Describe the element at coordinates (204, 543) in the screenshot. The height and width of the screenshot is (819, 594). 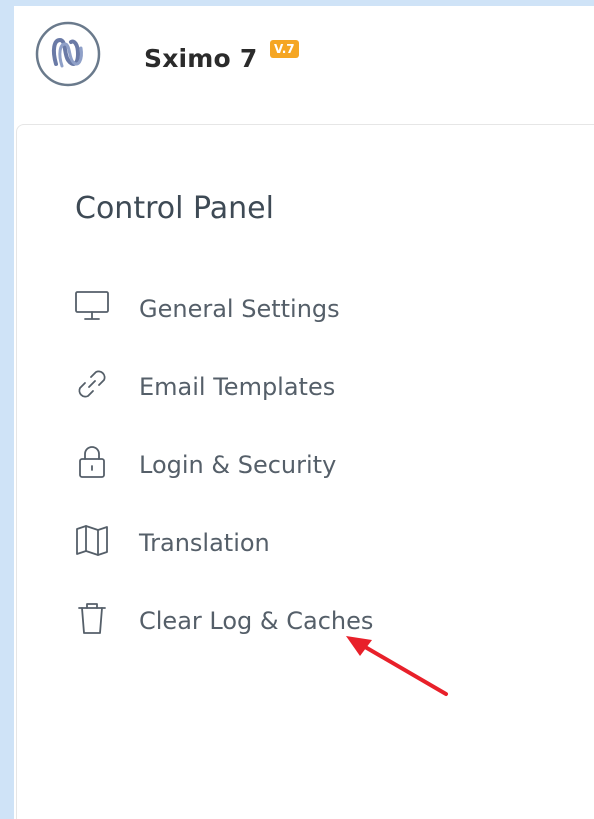
I see `menu-item-label: Translation` at that location.